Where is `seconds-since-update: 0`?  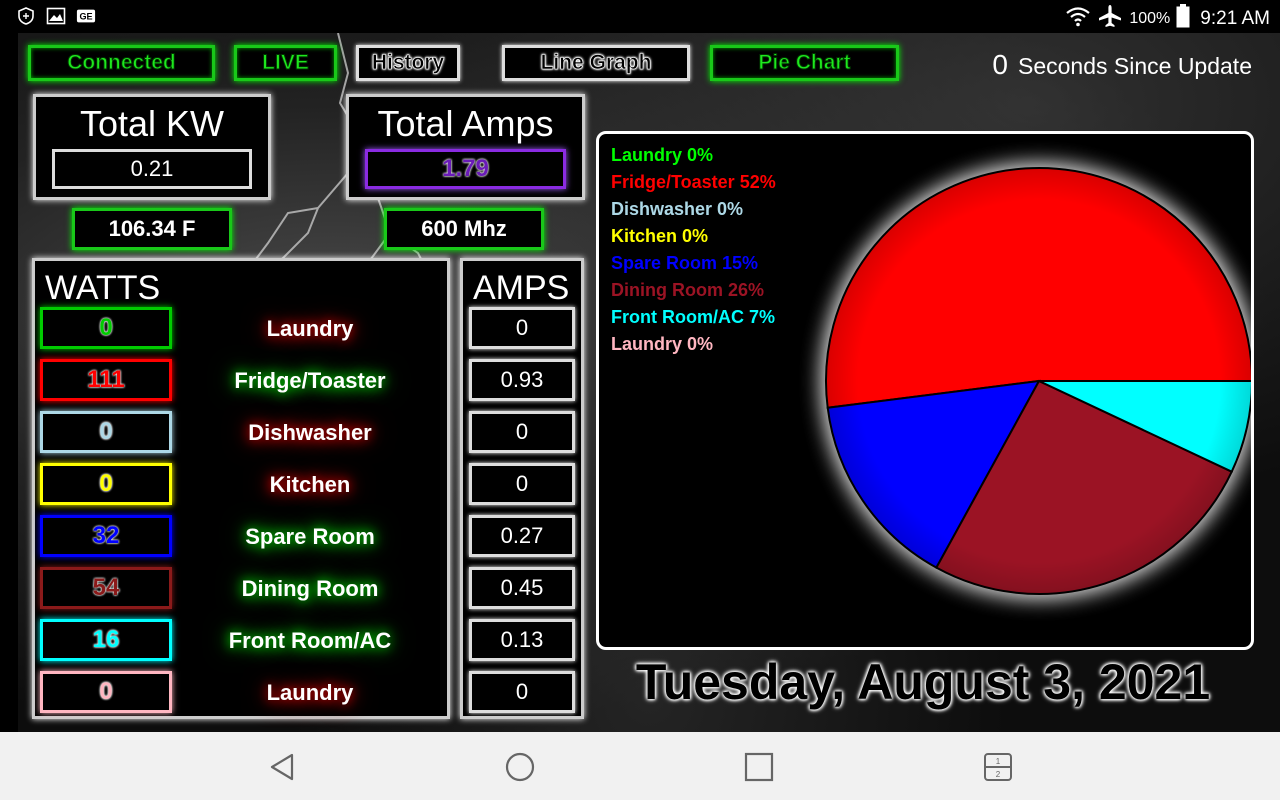
seconds-since-update: 0 is located at coordinates (1000, 64).